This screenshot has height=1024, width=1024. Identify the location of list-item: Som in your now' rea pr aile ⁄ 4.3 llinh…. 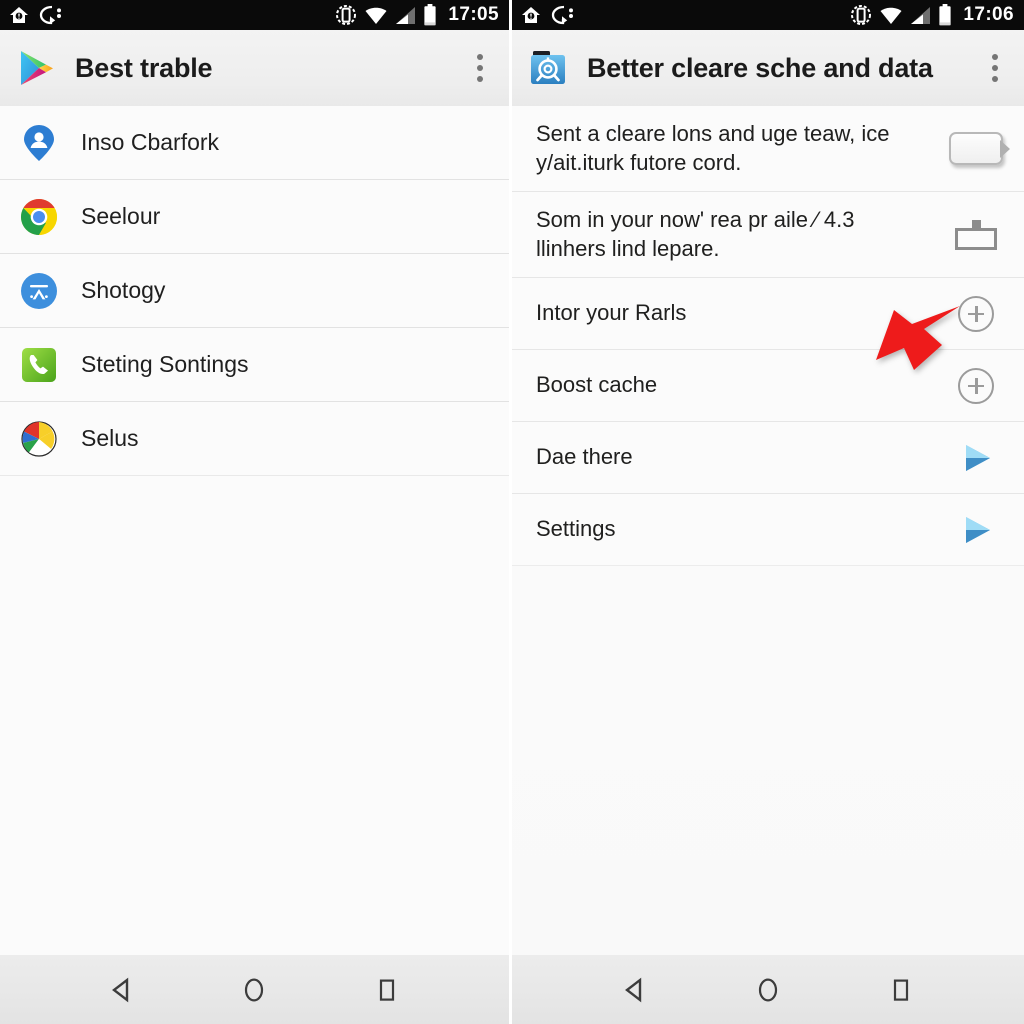
(768, 235).